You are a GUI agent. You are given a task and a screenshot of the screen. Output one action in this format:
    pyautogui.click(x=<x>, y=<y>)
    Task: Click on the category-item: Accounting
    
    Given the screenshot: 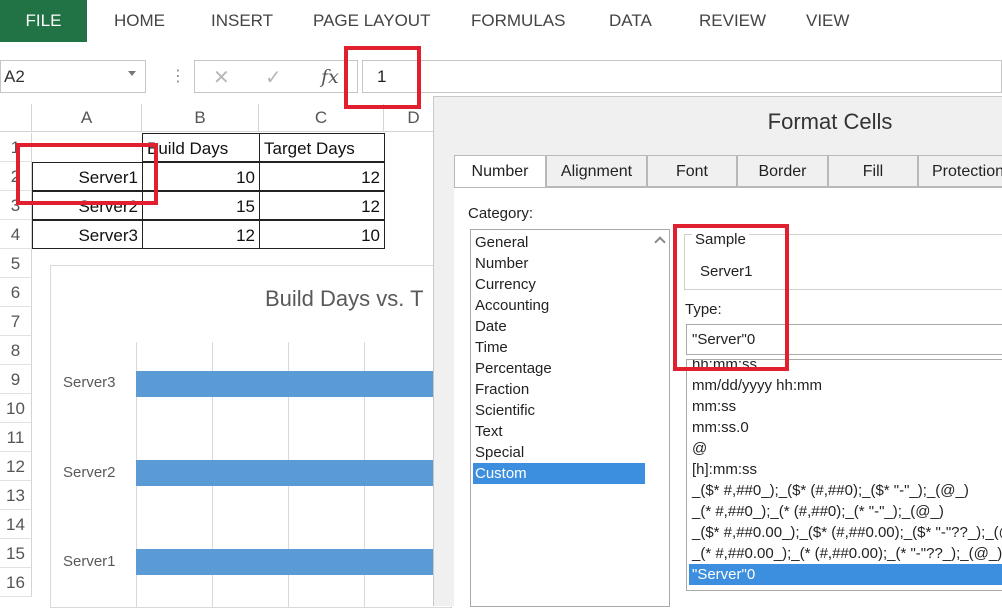 What is the action you would take?
    pyautogui.click(x=559, y=305)
    